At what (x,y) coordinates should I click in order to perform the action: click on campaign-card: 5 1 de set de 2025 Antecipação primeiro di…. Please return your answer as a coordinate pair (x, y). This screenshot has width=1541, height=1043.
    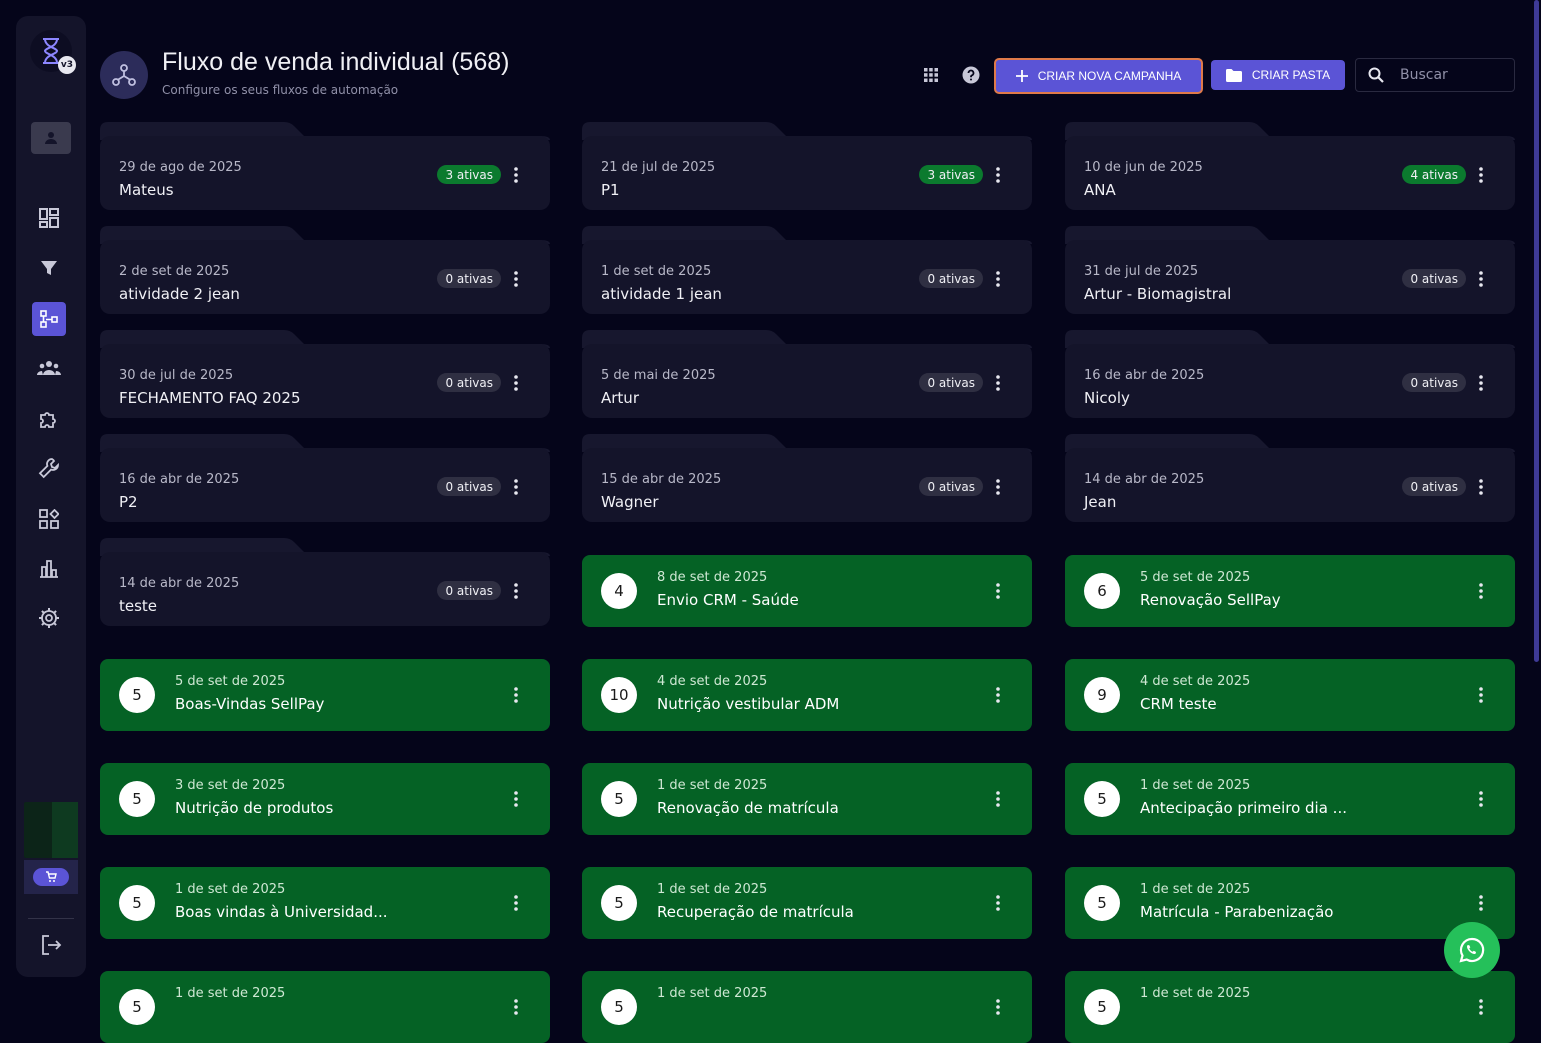
    Looking at the image, I should click on (1290, 799).